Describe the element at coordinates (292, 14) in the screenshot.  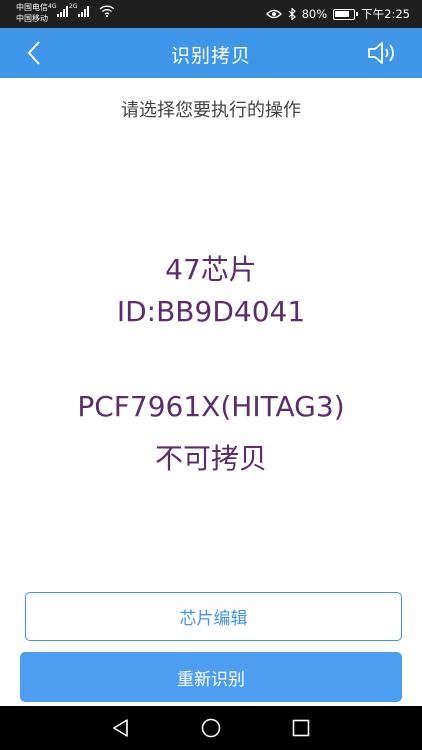
I see `bluetooth-icon` at that location.